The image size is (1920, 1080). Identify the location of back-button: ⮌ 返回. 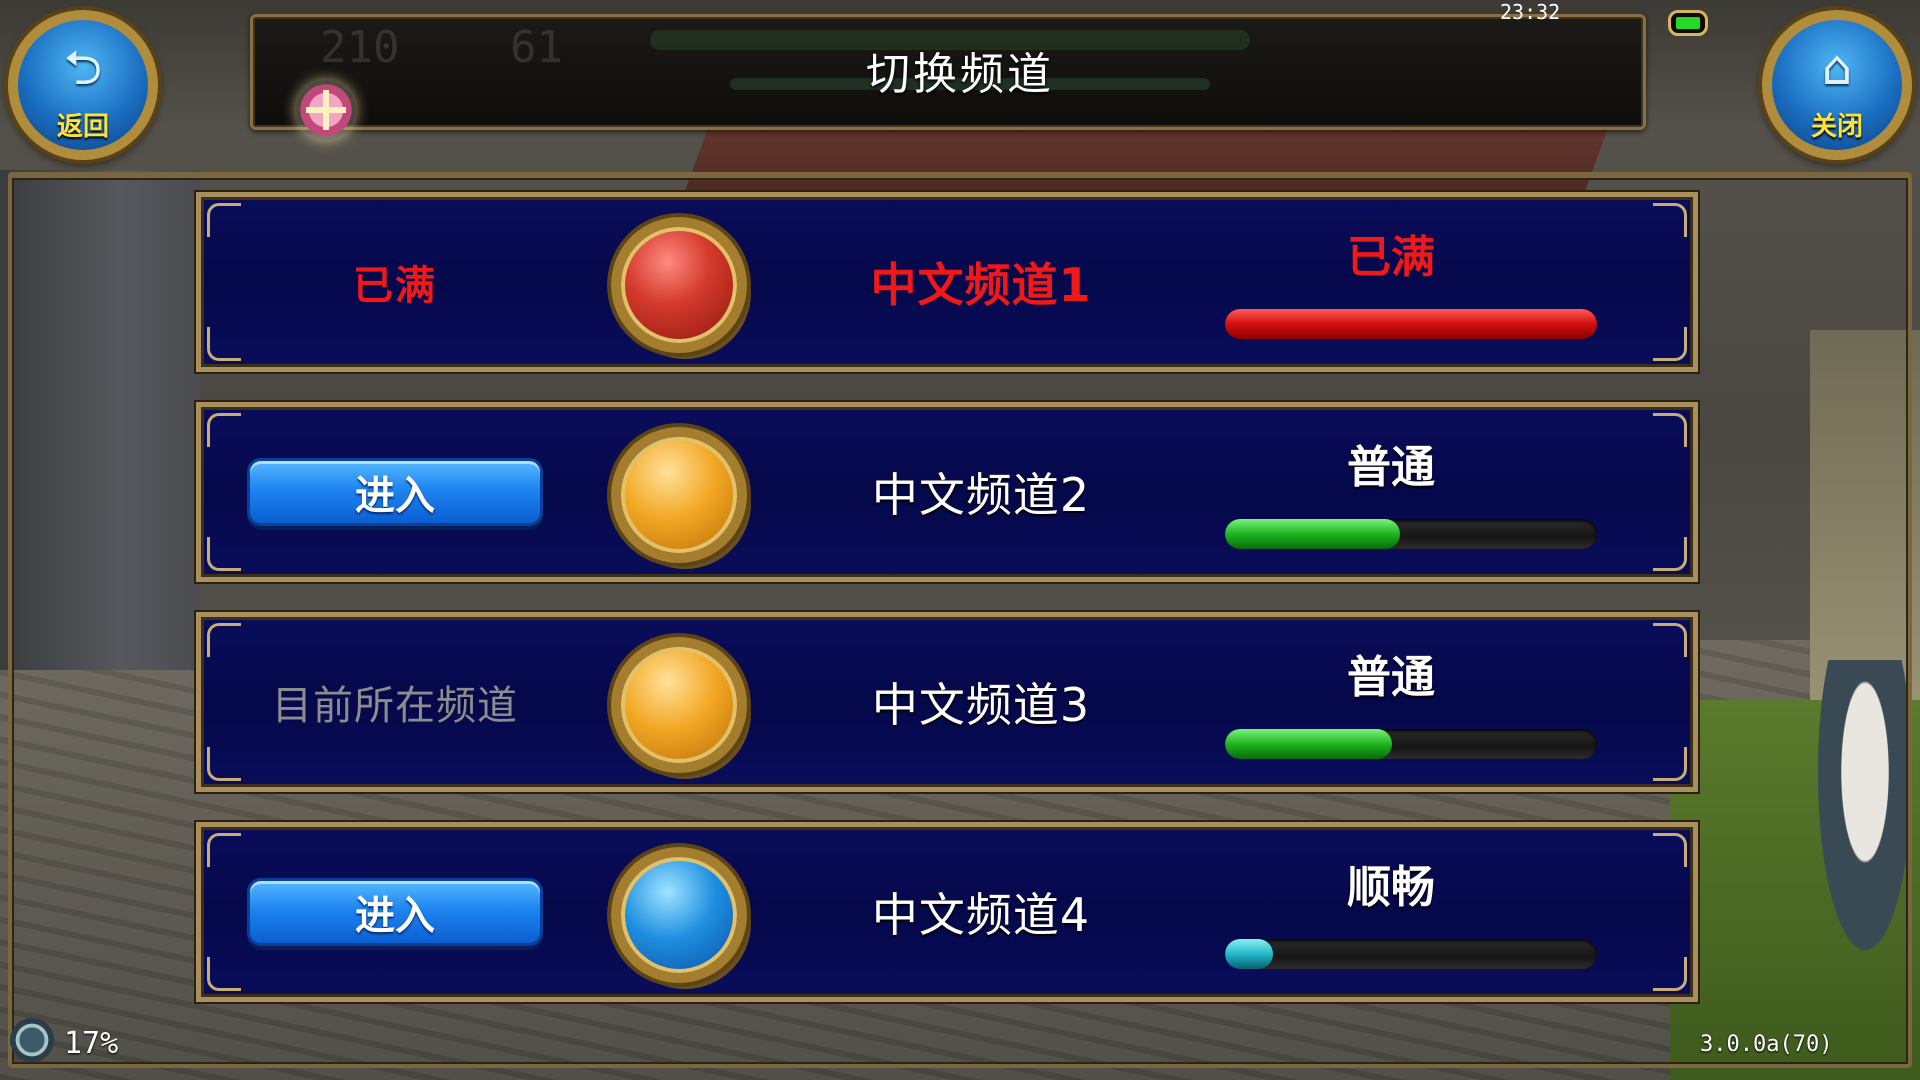
(83, 85).